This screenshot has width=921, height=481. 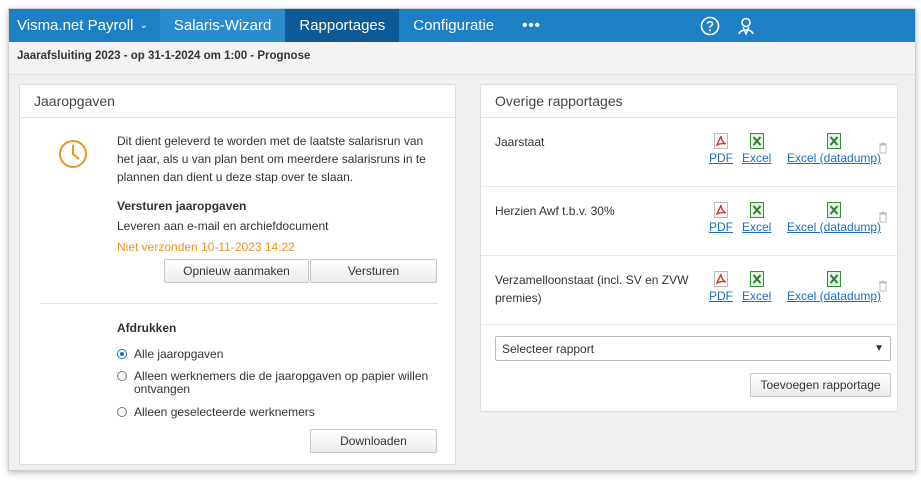 I want to click on section-divider, so click(x=239, y=303).